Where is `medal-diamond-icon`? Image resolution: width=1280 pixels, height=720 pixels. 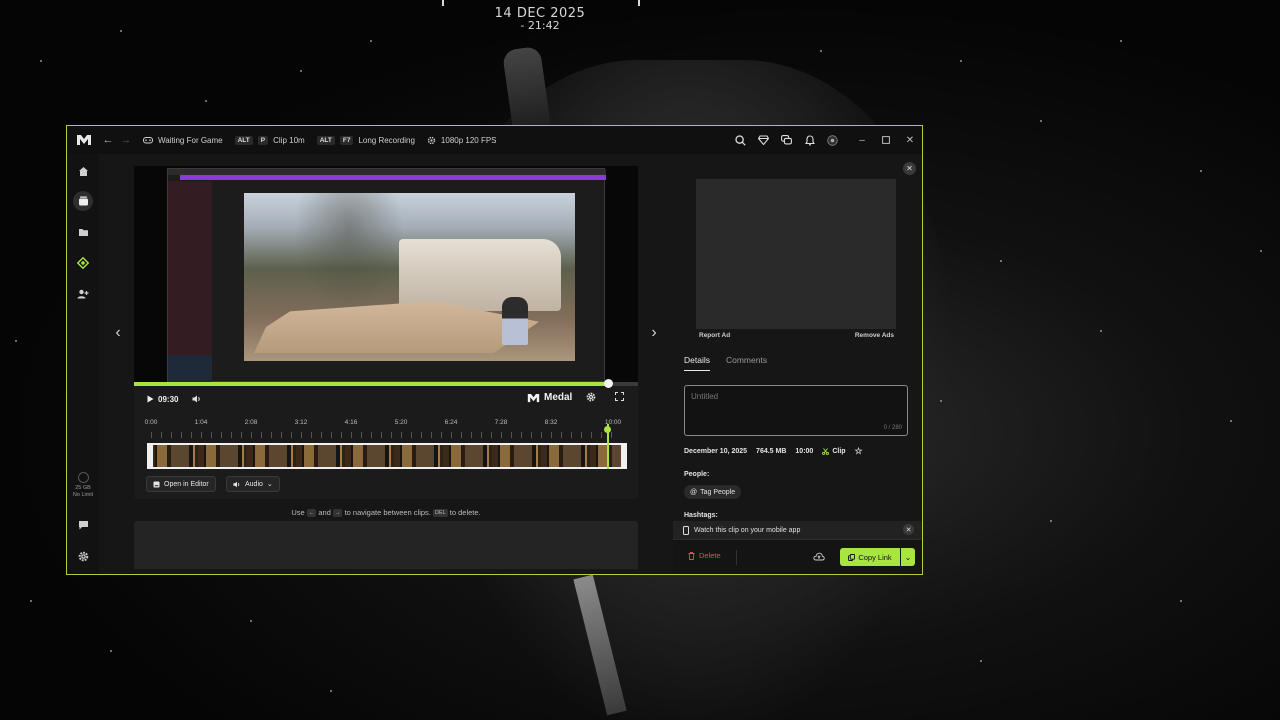 medal-diamond-icon is located at coordinates (83, 263).